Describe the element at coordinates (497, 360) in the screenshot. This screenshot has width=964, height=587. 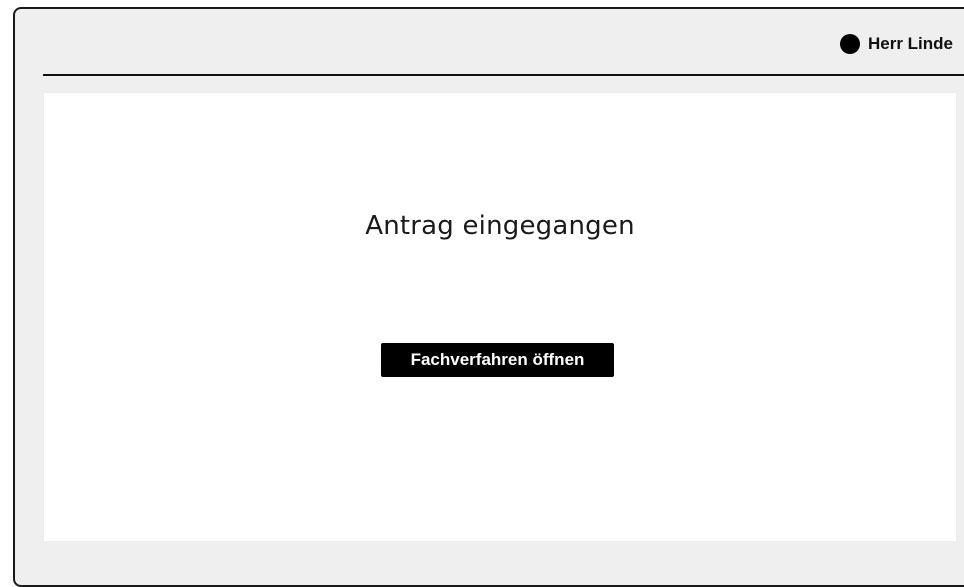
I see `open-fachverfahren-button: Fachverfahren öffnen` at that location.